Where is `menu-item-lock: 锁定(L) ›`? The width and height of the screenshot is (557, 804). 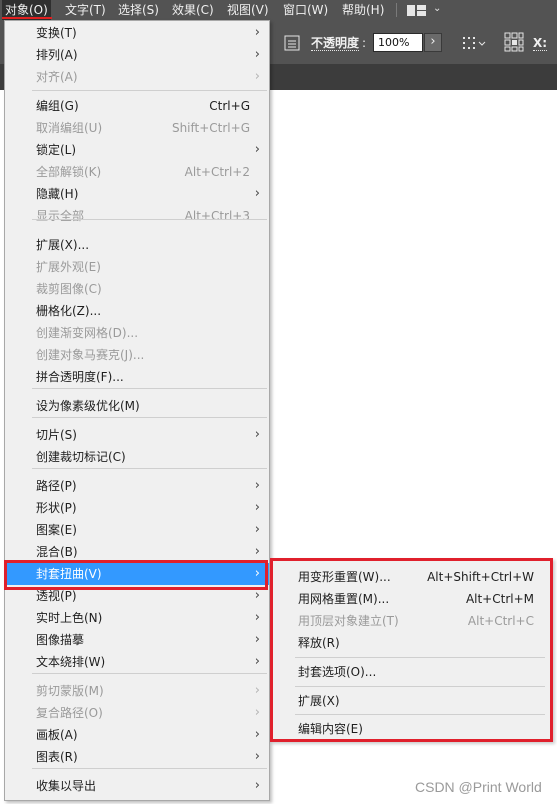
menu-item-lock: 锁定(L) › is located at coordinates (137, 150).